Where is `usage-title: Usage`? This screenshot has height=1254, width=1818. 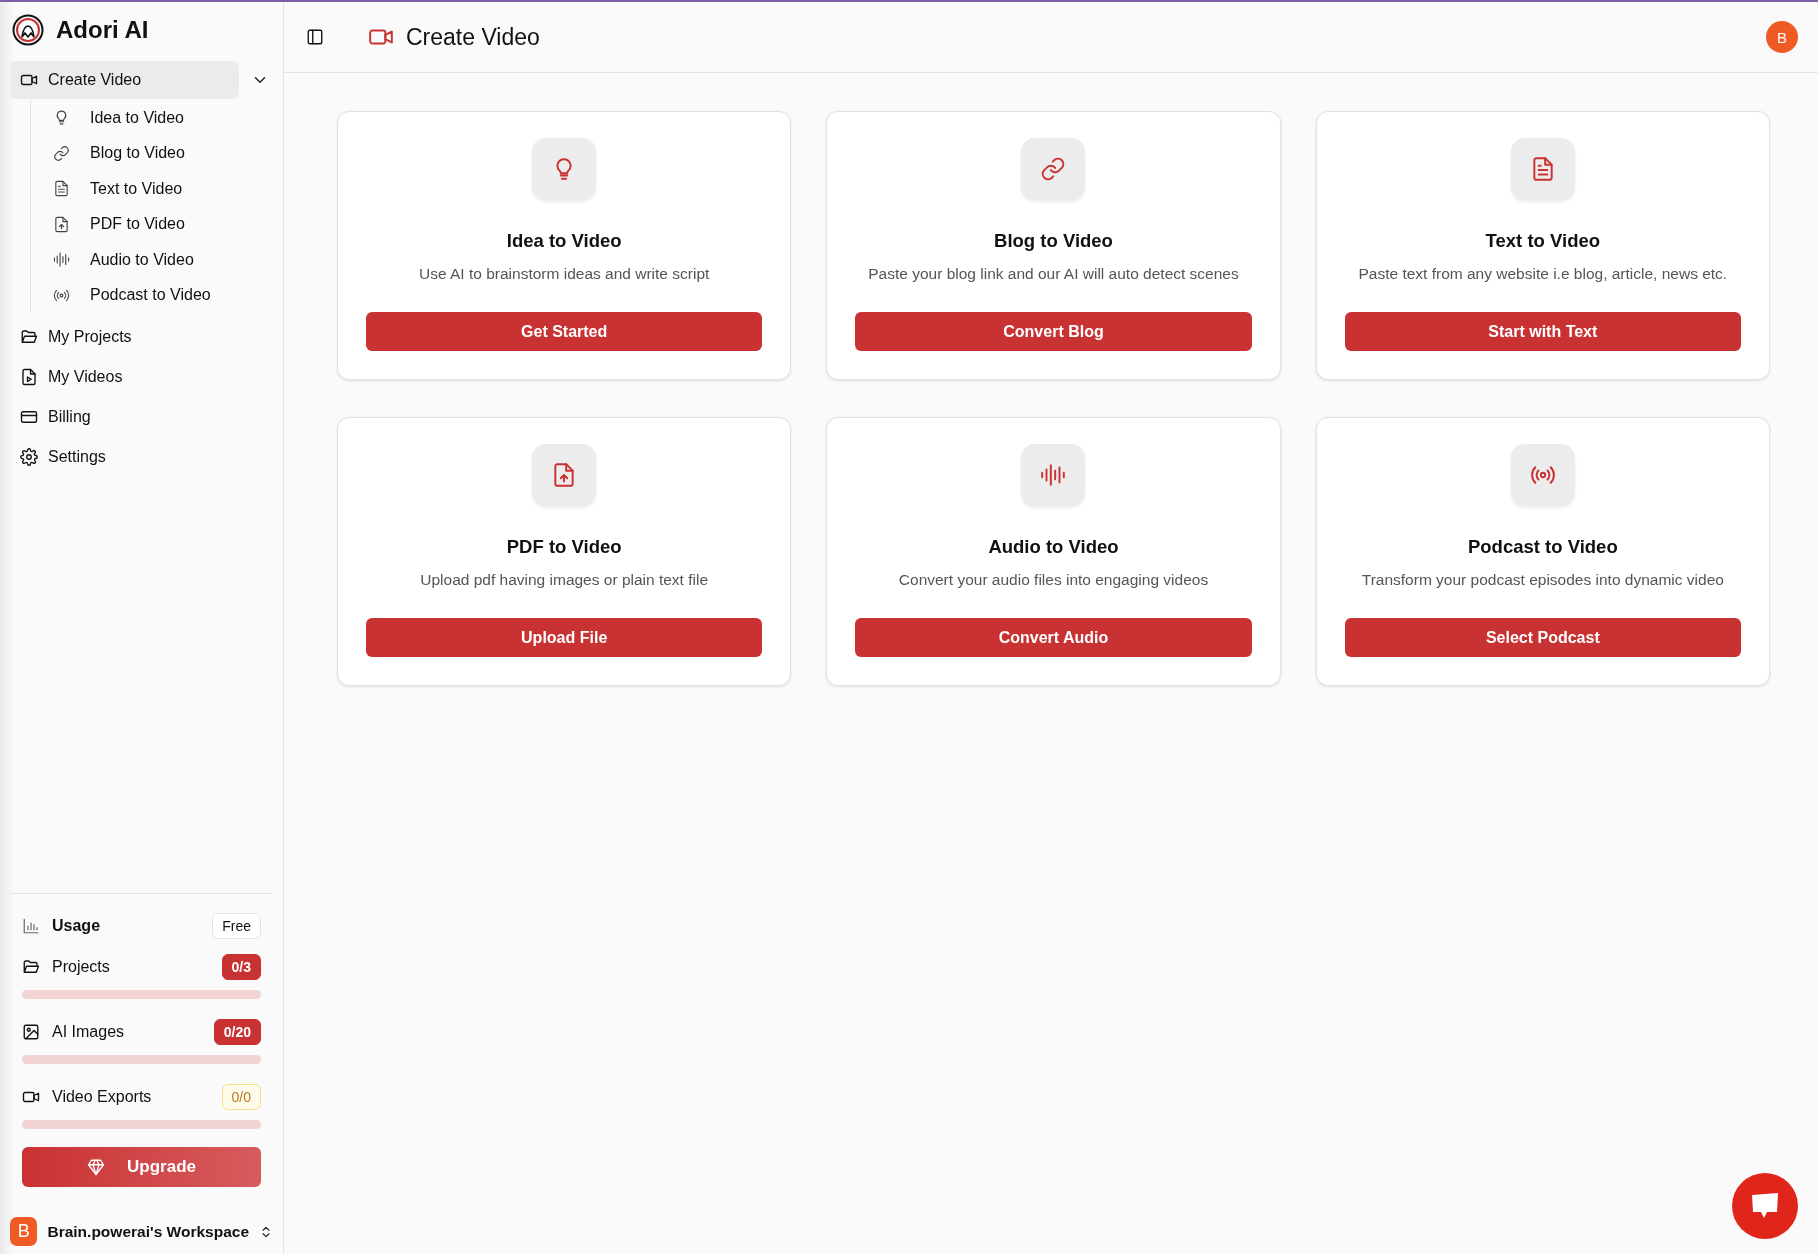 usage-title: Usage is located at coordinates (77, 926).